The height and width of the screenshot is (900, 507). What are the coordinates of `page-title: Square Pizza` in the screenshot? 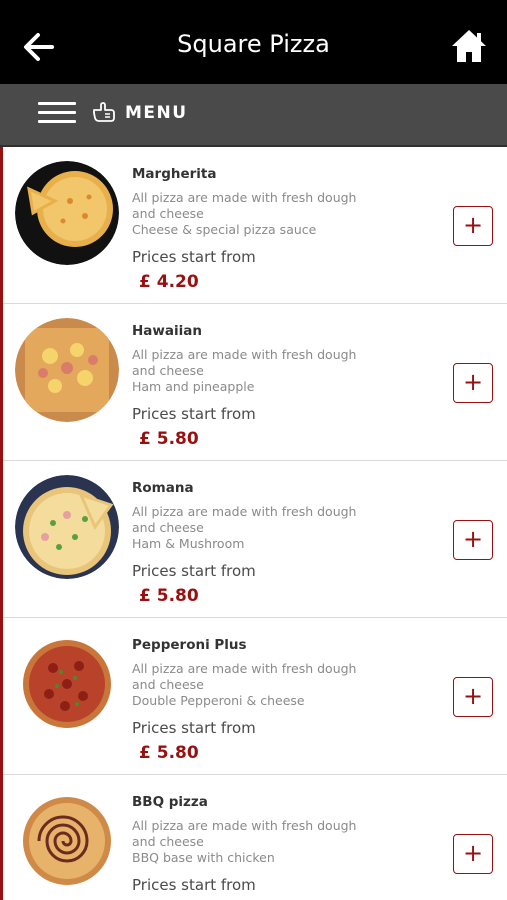 It's located at (253, 44).